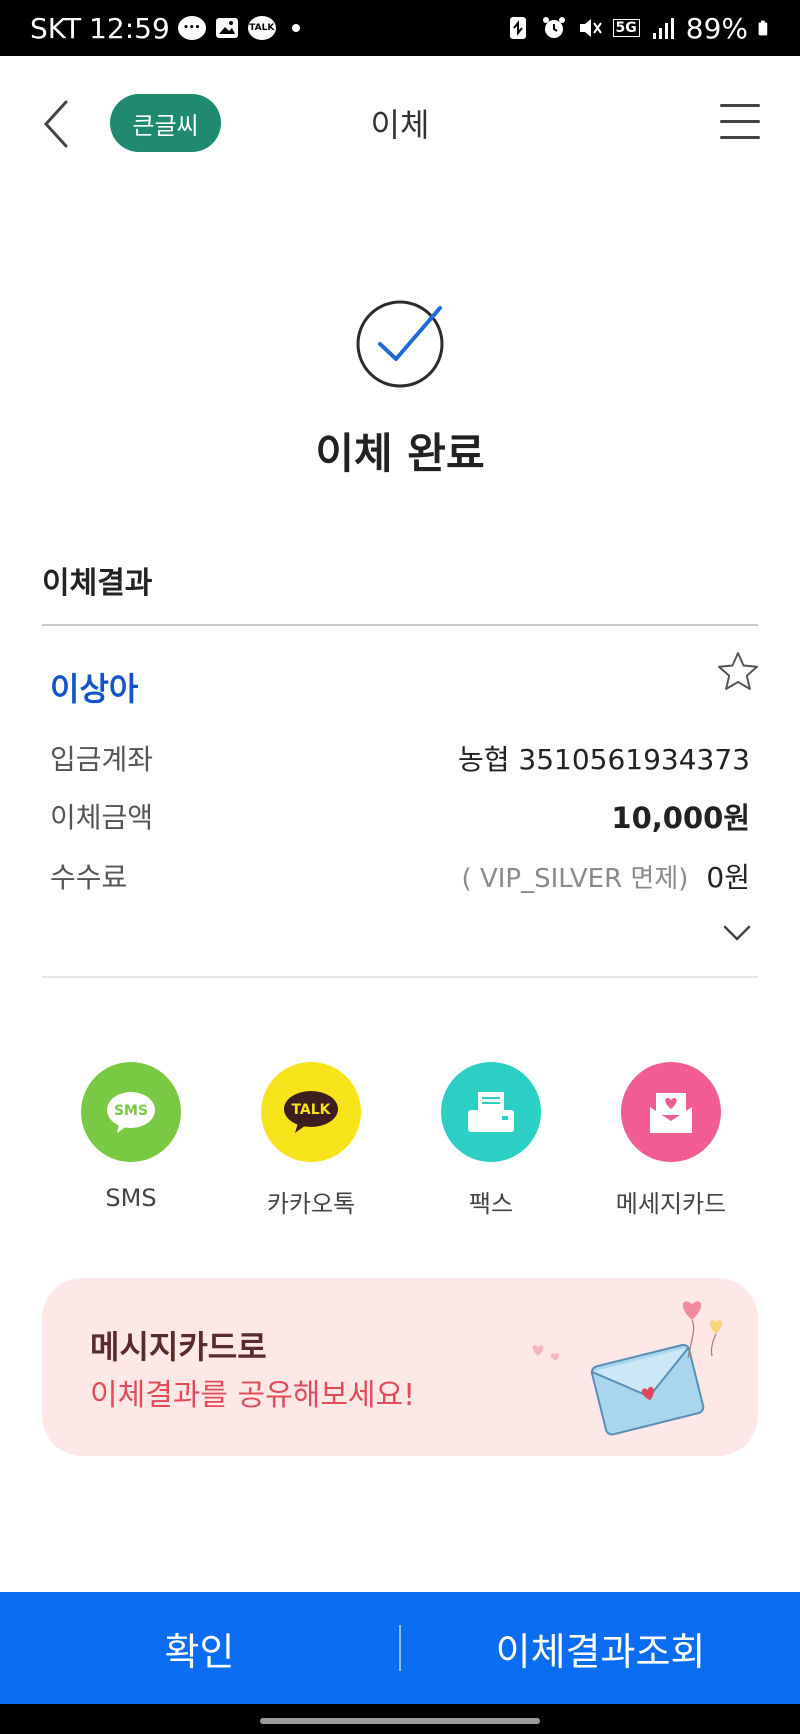  Describe the element at coordinates (575, 879) in the screenshot. I see `fee-waiver-note: ( VIP_SILVER 면제)` at that location.